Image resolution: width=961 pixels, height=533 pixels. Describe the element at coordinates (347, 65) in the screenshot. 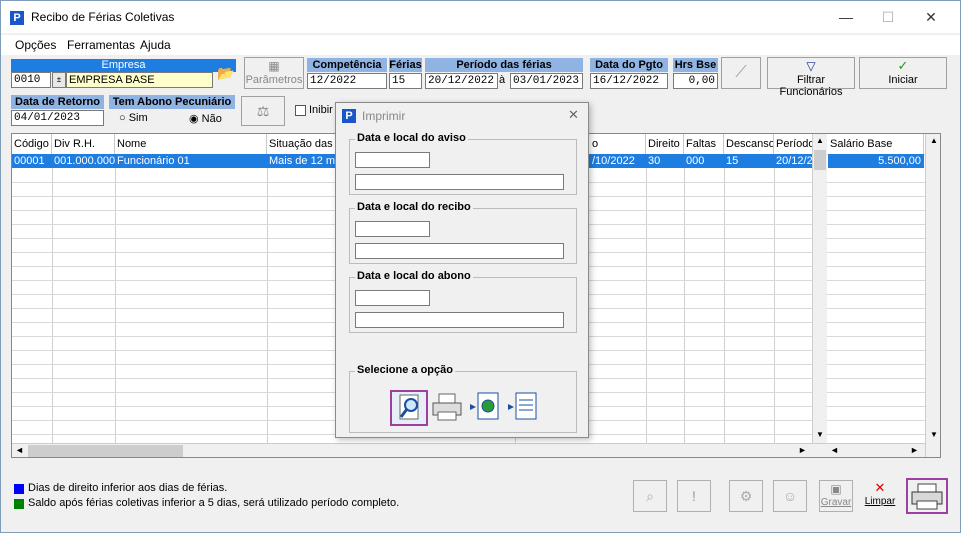

I see `competencia-label: Competência` at that location.